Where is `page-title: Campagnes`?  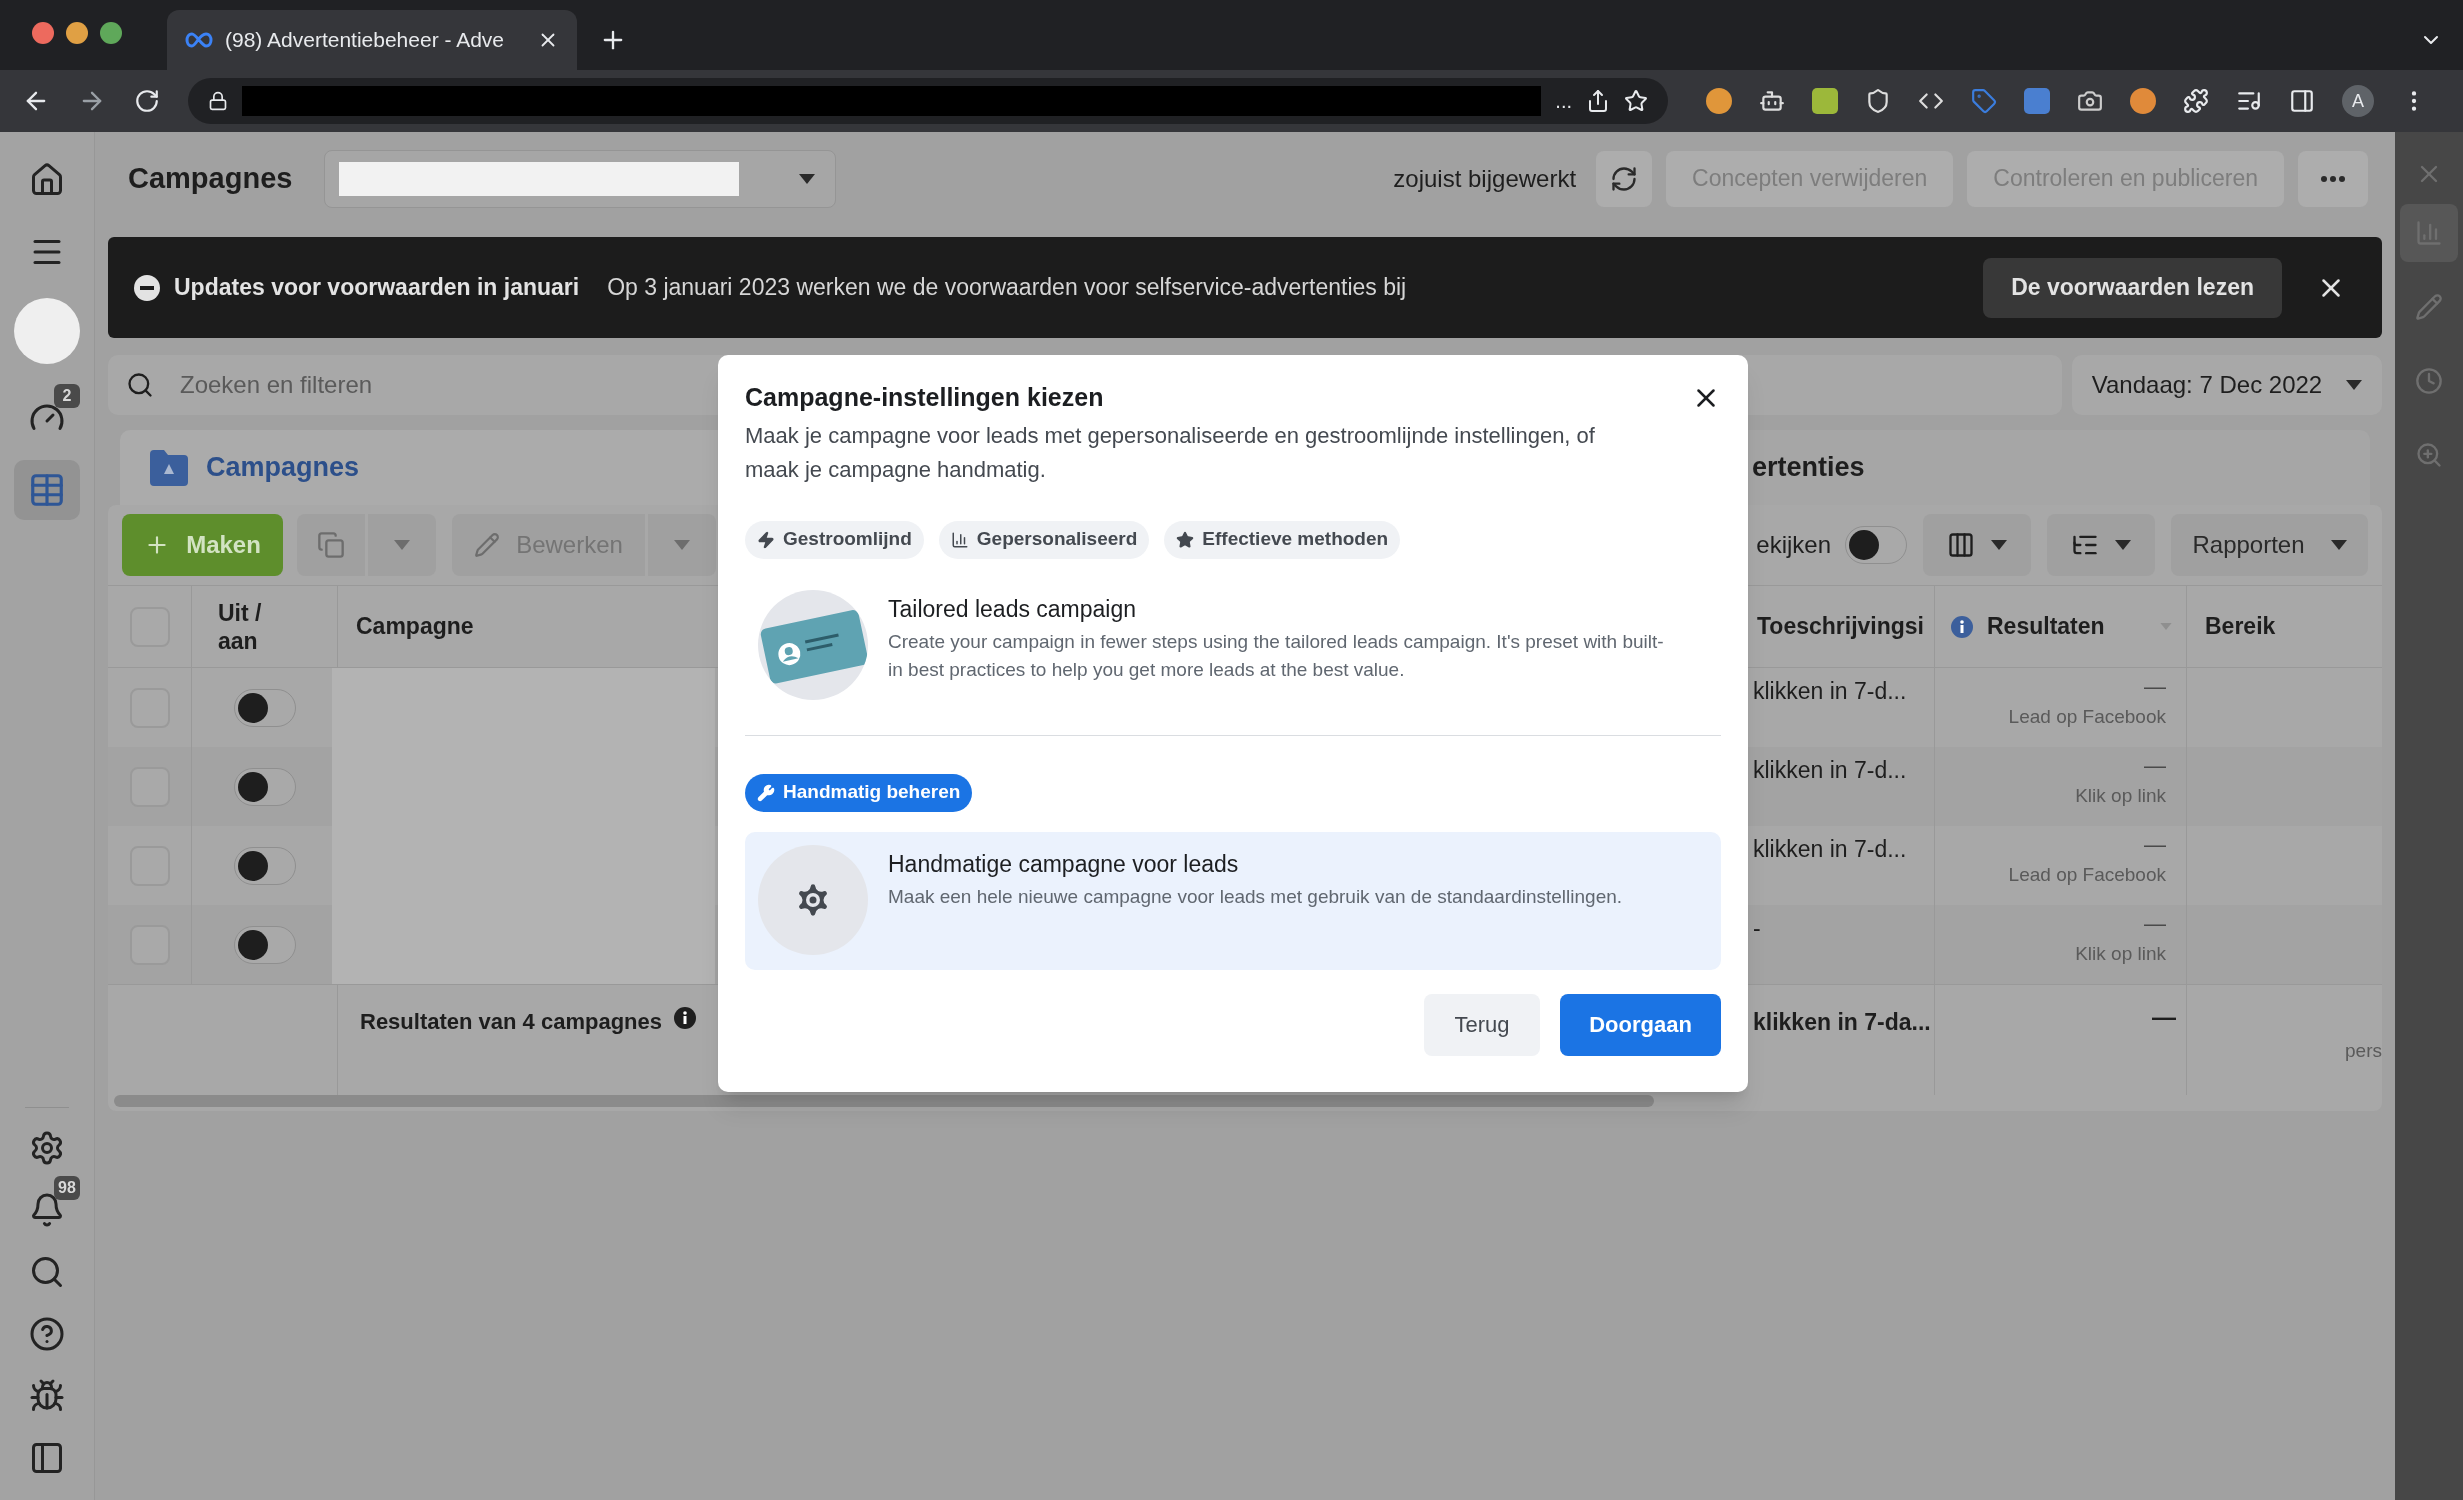
page-title: Campagnes is located at coordinates (210, 178).